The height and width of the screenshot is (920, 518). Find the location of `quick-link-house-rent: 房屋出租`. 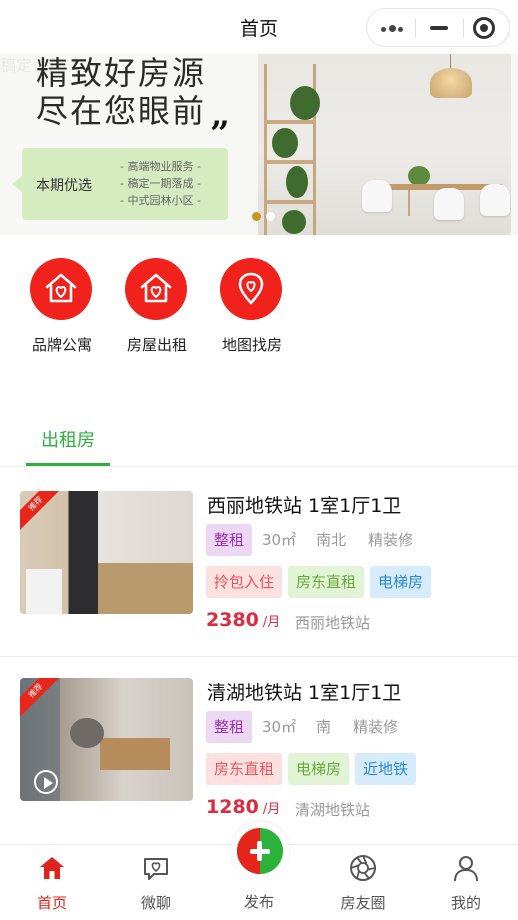

quick-link-house-rent: 房屋出租 is located at coordinates (157, 308).